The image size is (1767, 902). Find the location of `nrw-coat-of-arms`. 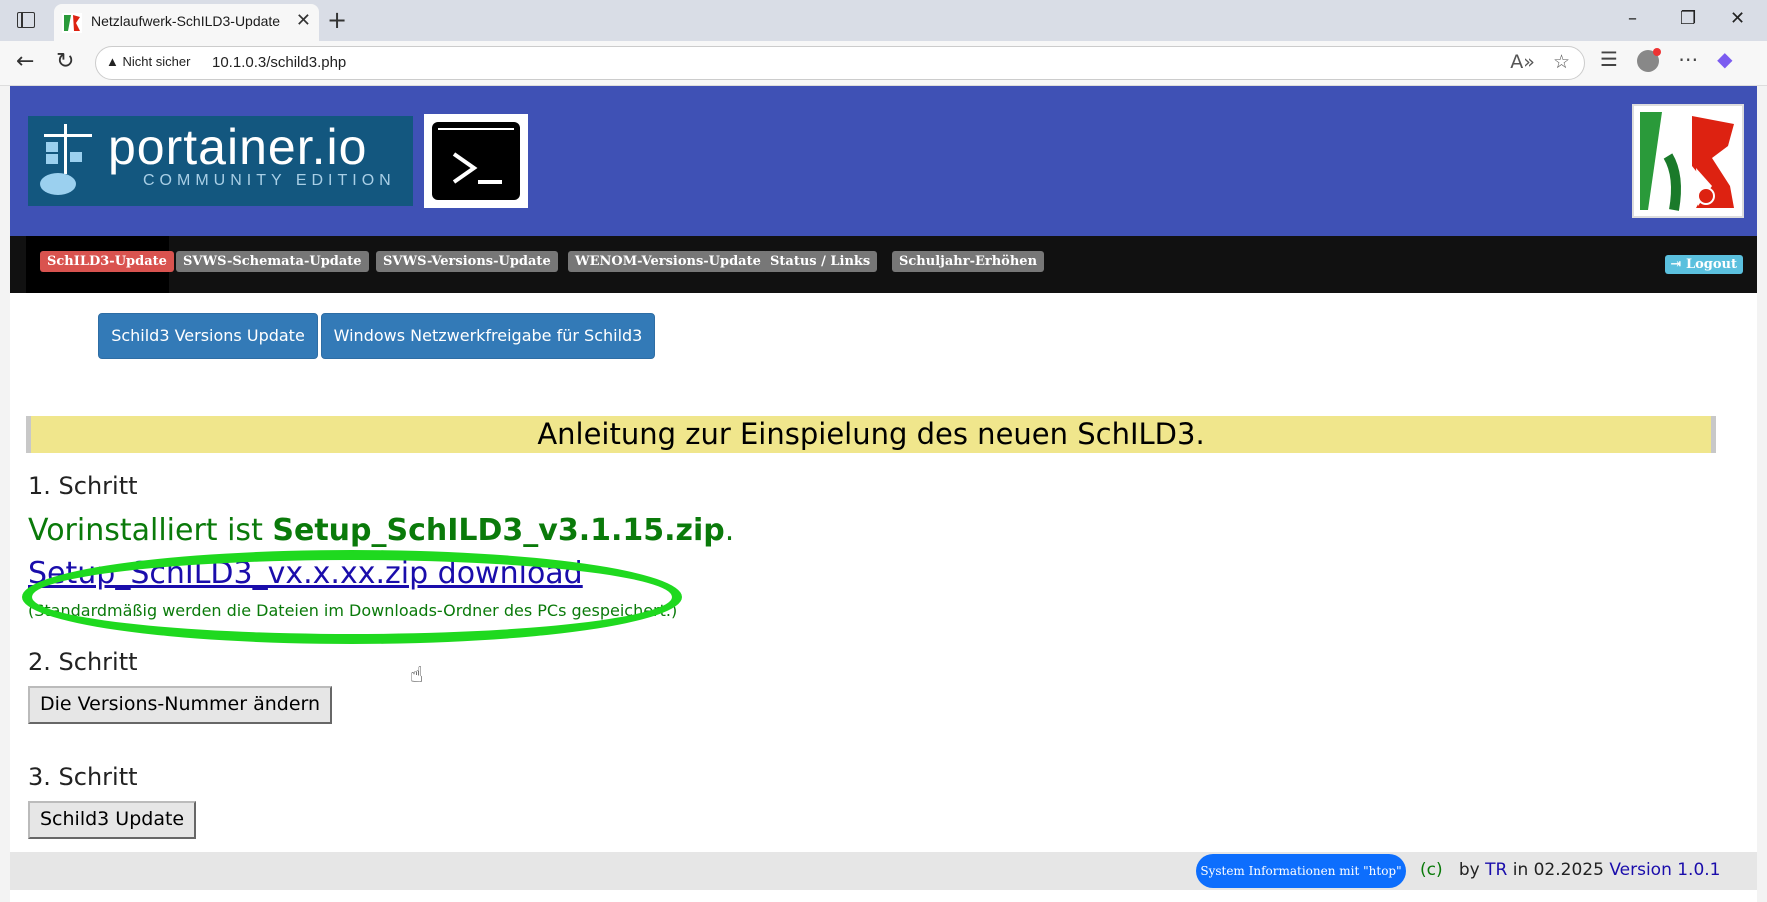

nrw-coat-of-arms is located at coordinates (1688, 161).